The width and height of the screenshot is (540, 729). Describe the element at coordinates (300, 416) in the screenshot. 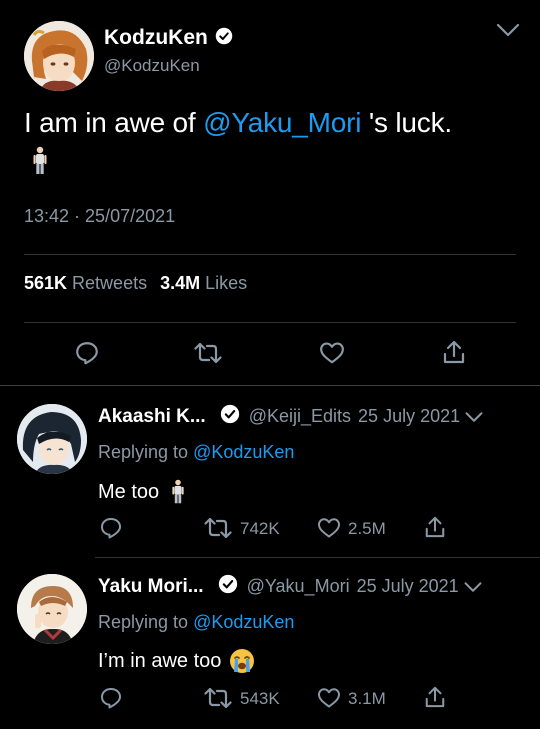

I see `handle: @Keiji_Edits` at that location.